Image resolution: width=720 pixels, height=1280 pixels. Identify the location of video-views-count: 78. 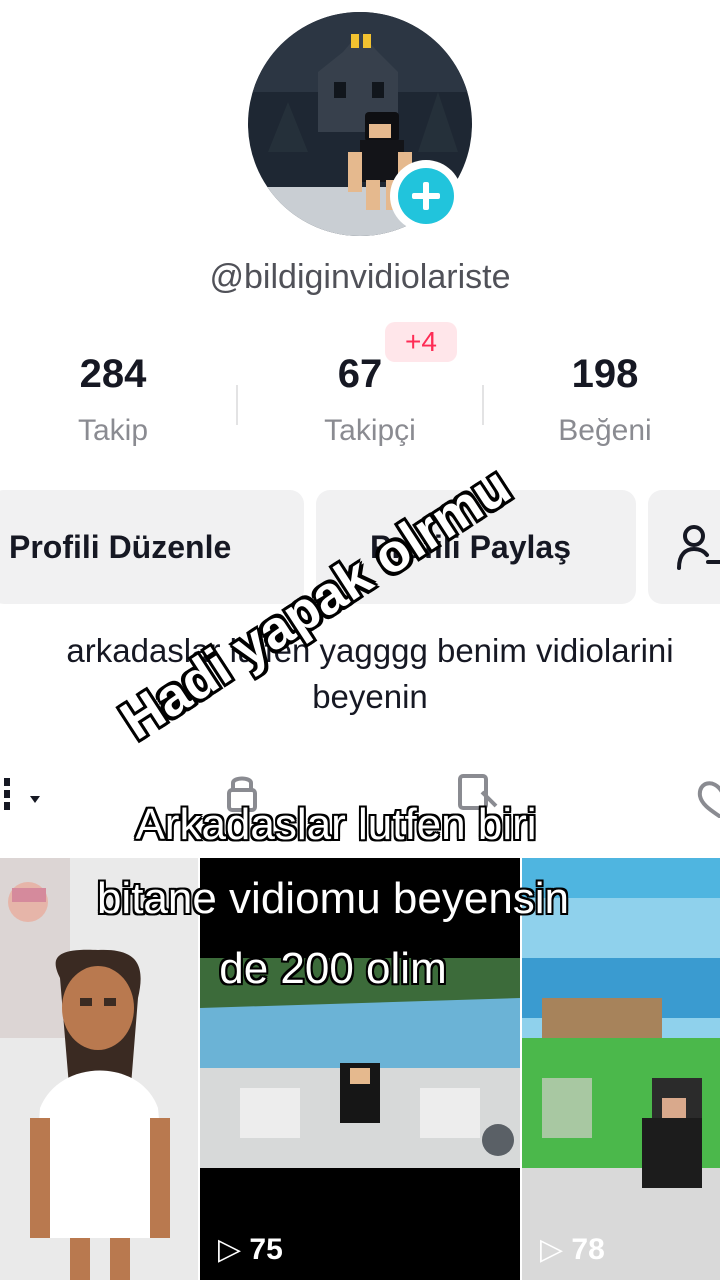
(588, 1249).